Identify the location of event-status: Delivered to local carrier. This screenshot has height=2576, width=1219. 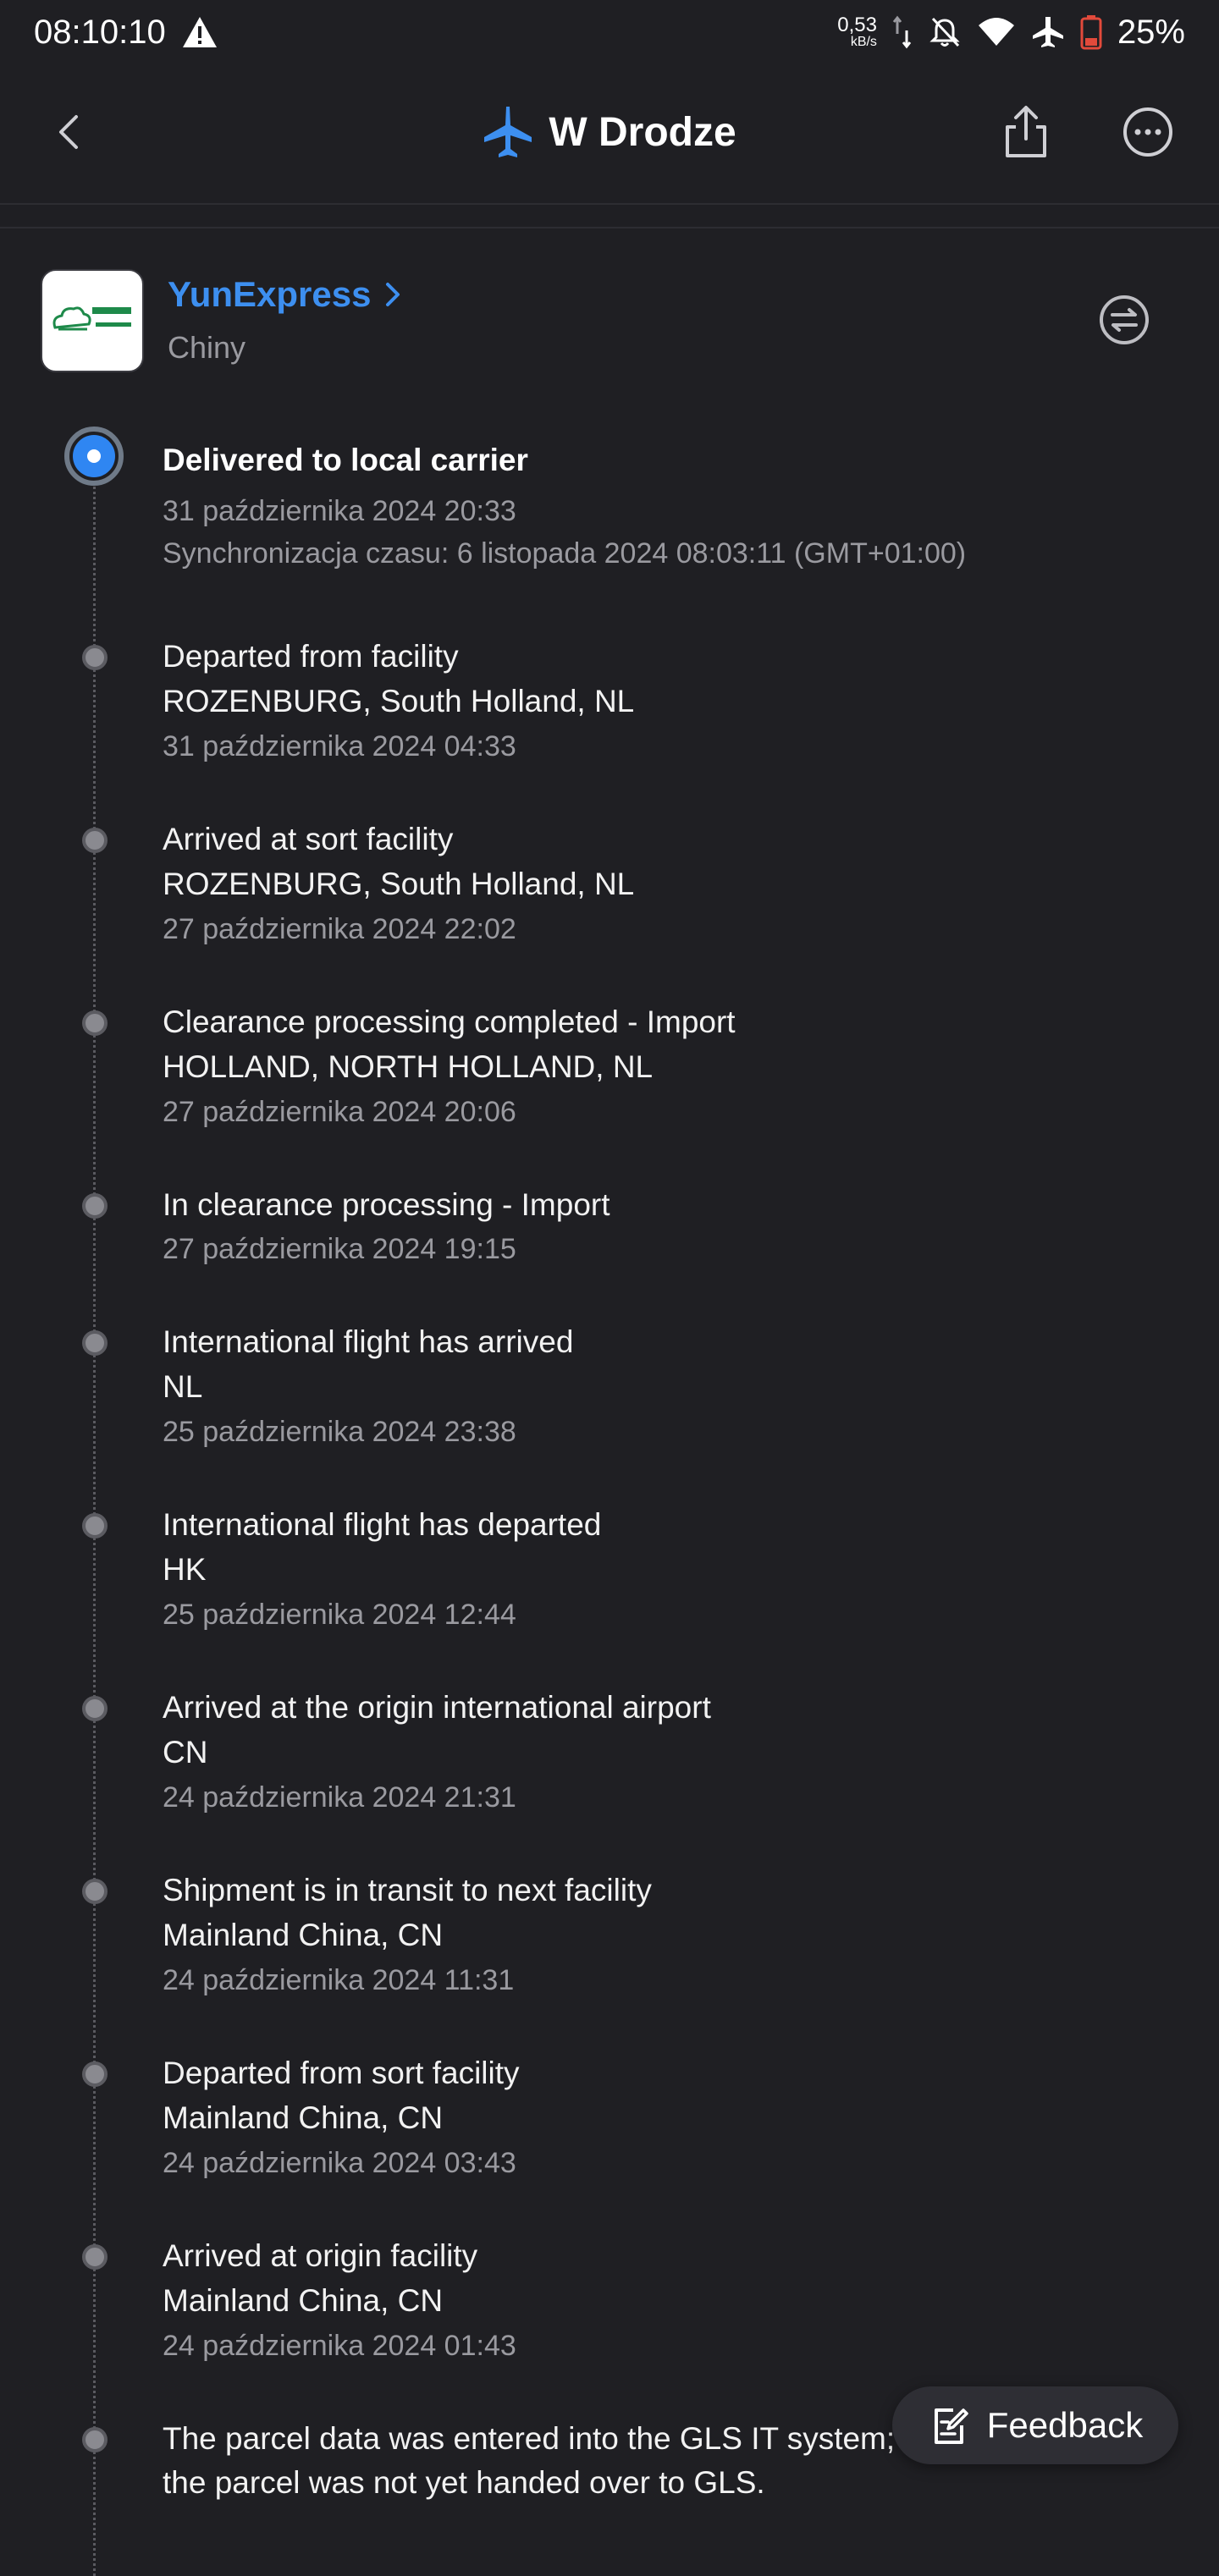
(345, 460).